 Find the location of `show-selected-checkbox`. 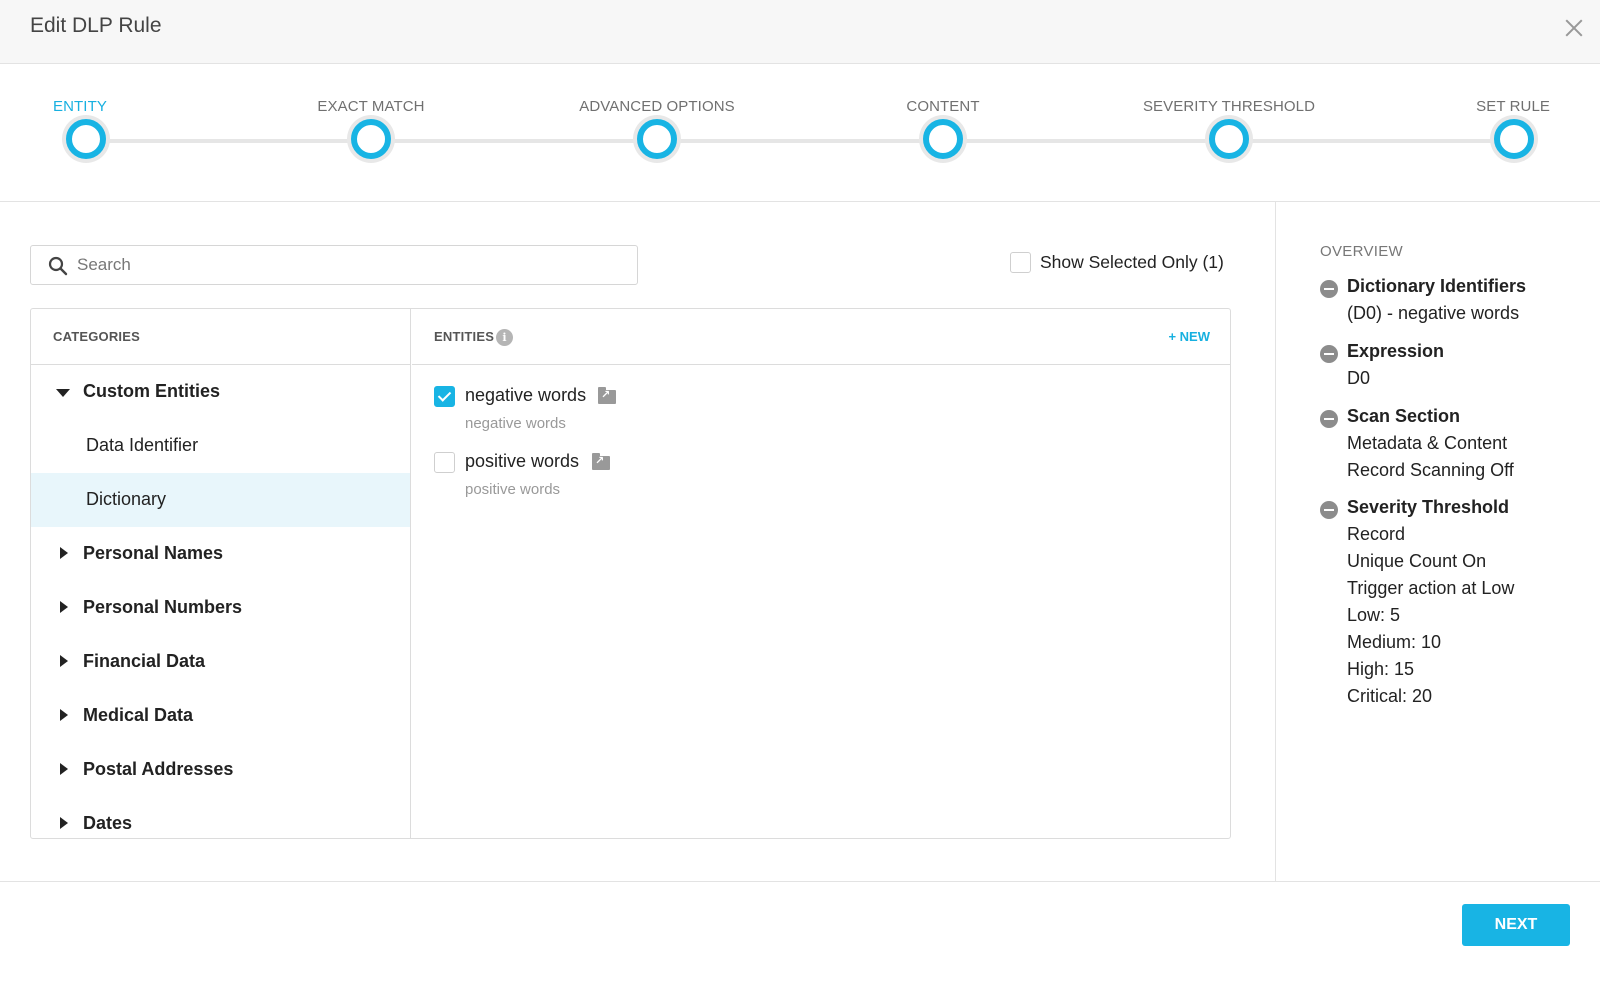

show-selected-checkbox is located at coordinates (1020, 262).